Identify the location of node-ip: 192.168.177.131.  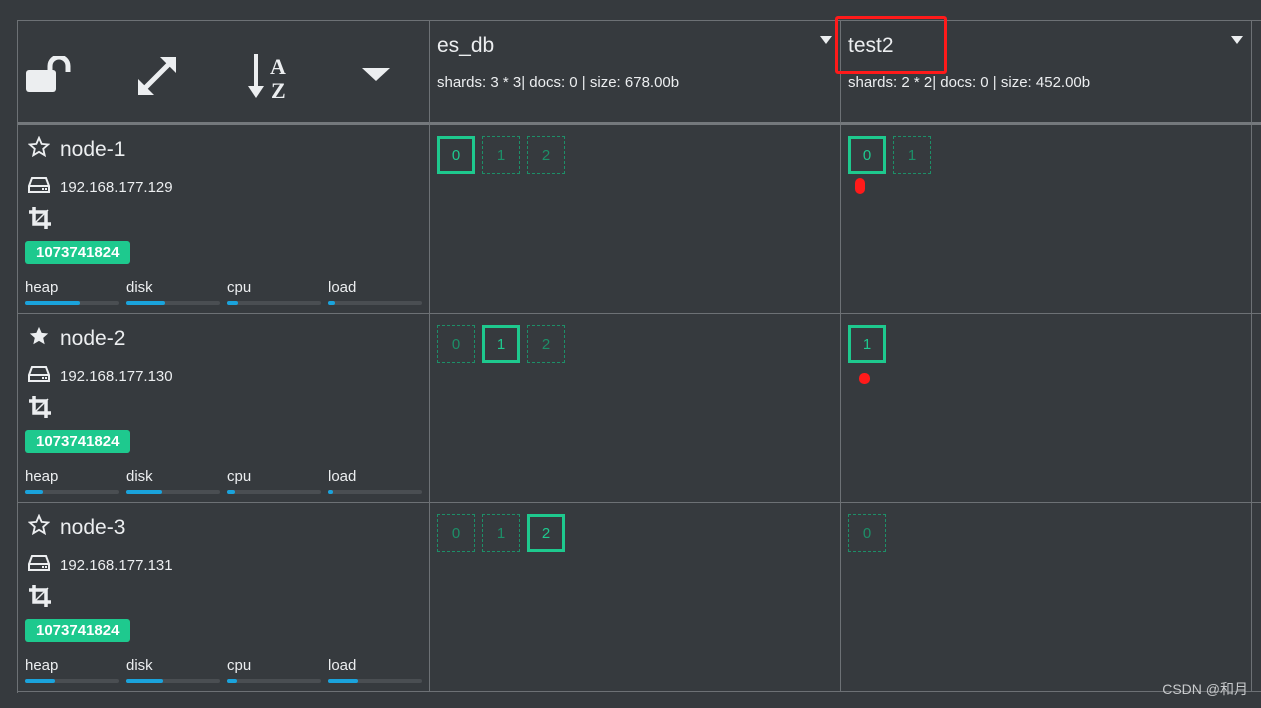
(116, 565).